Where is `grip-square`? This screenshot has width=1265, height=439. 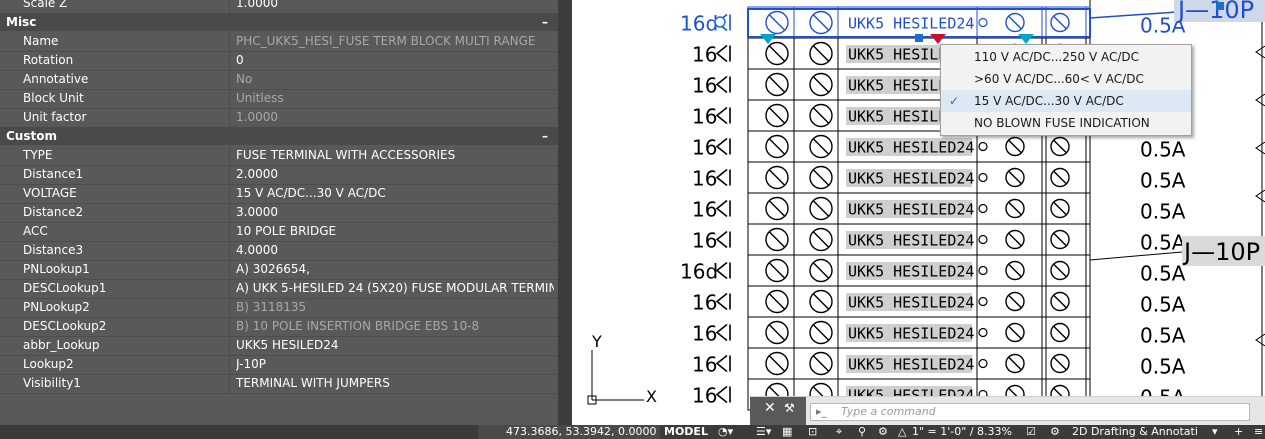
grip-square is located at coordinates (919, 38).